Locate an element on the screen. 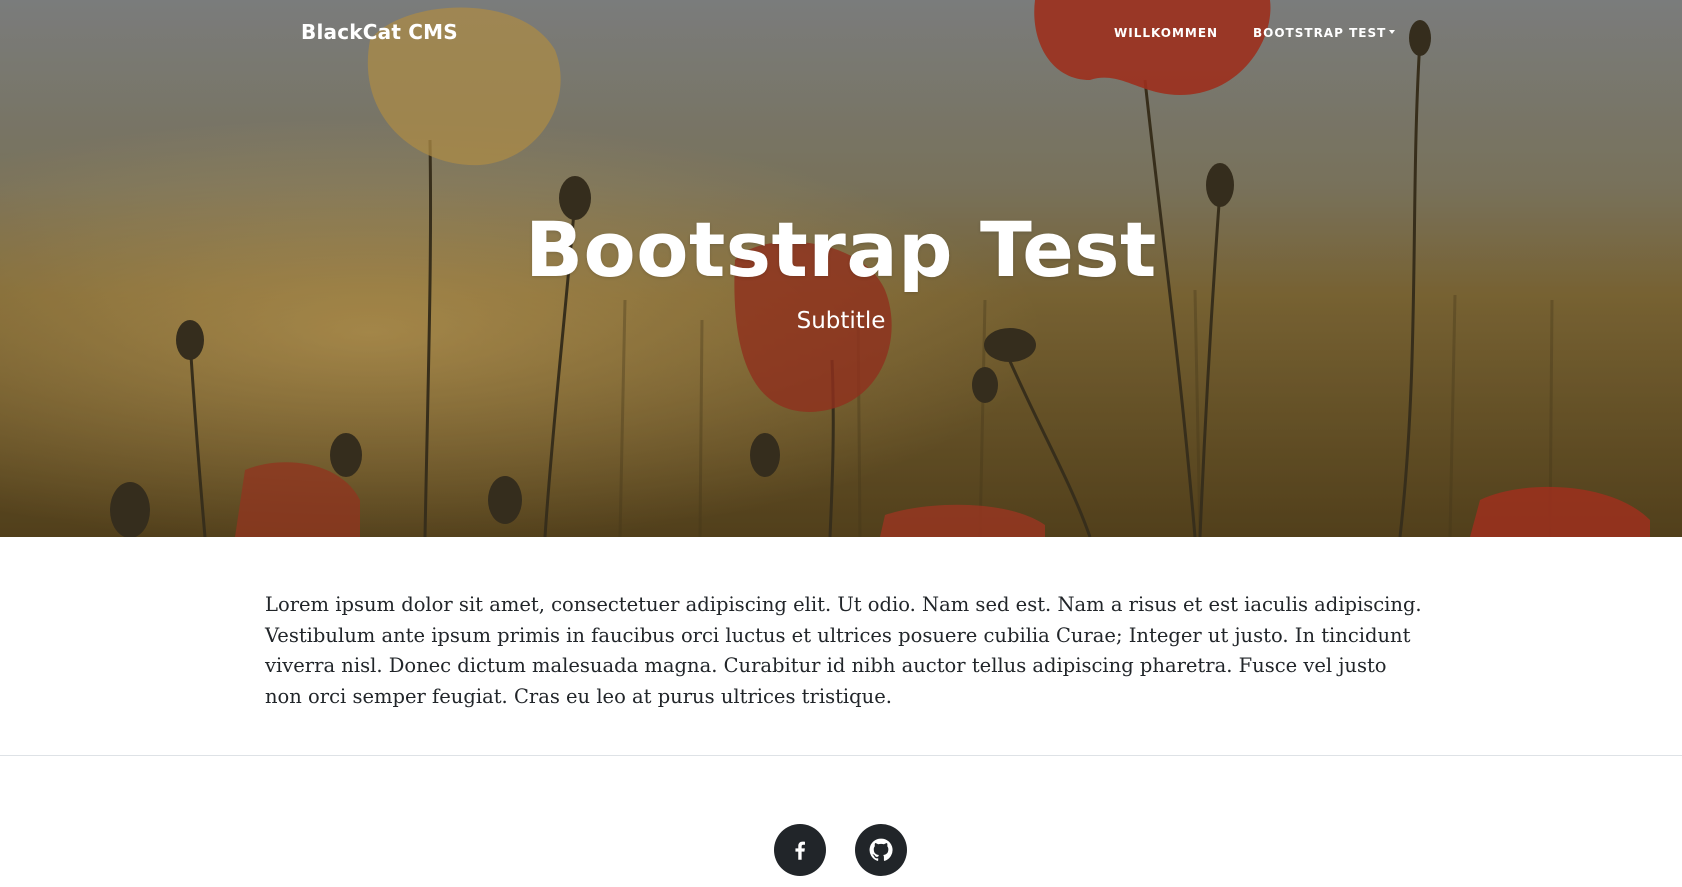 Image resolution: width=1682 pixels, height=887 pixels. nav-item-label: WILLKOMMEN is located at coordinates (1166, 33).